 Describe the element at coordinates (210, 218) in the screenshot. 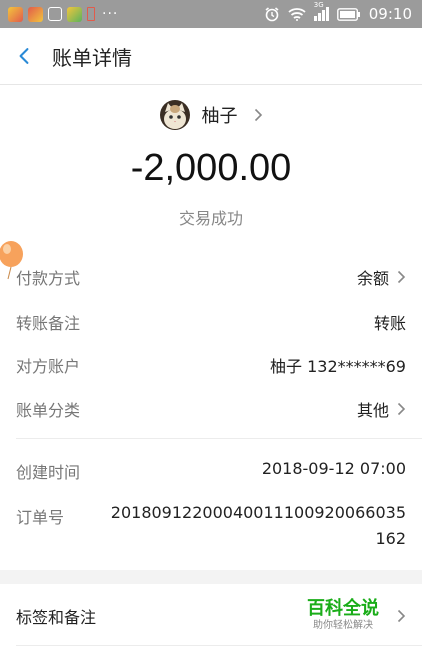

I see `transaction-status: 交易成功` at that location.